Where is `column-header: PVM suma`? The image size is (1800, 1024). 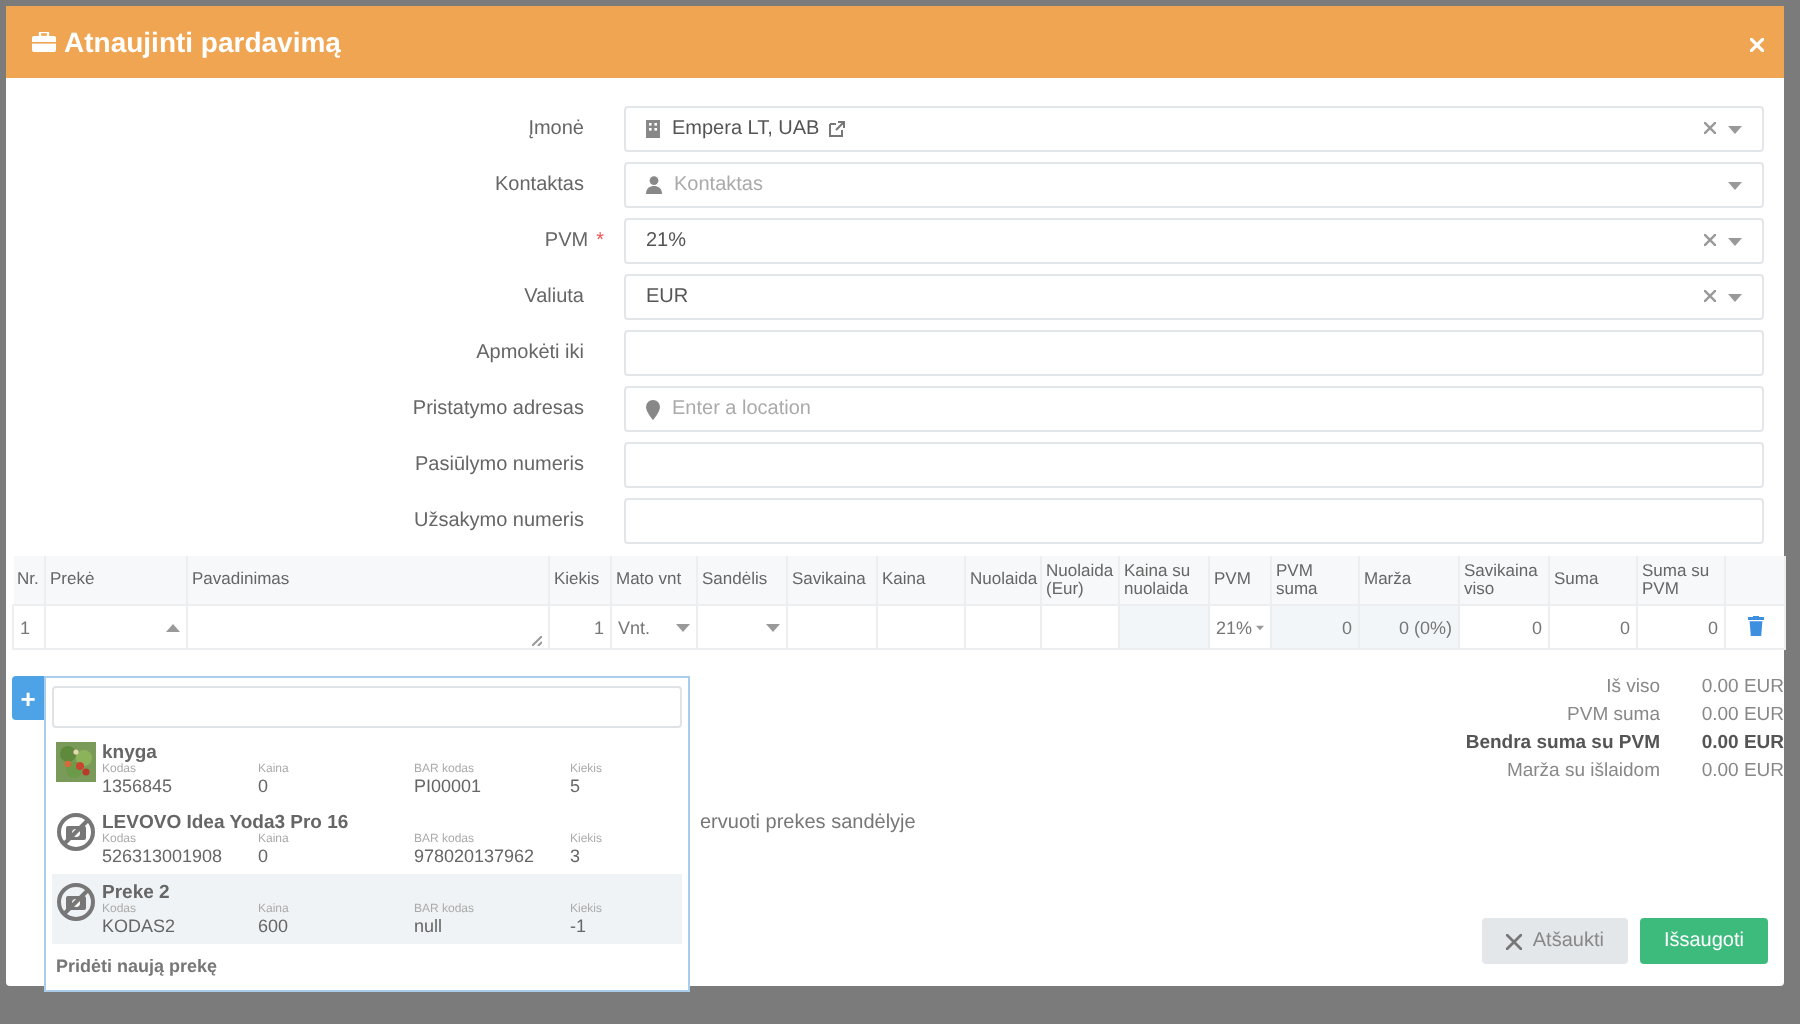
column-header: PVM suma is located at coordinates (1297, 578).